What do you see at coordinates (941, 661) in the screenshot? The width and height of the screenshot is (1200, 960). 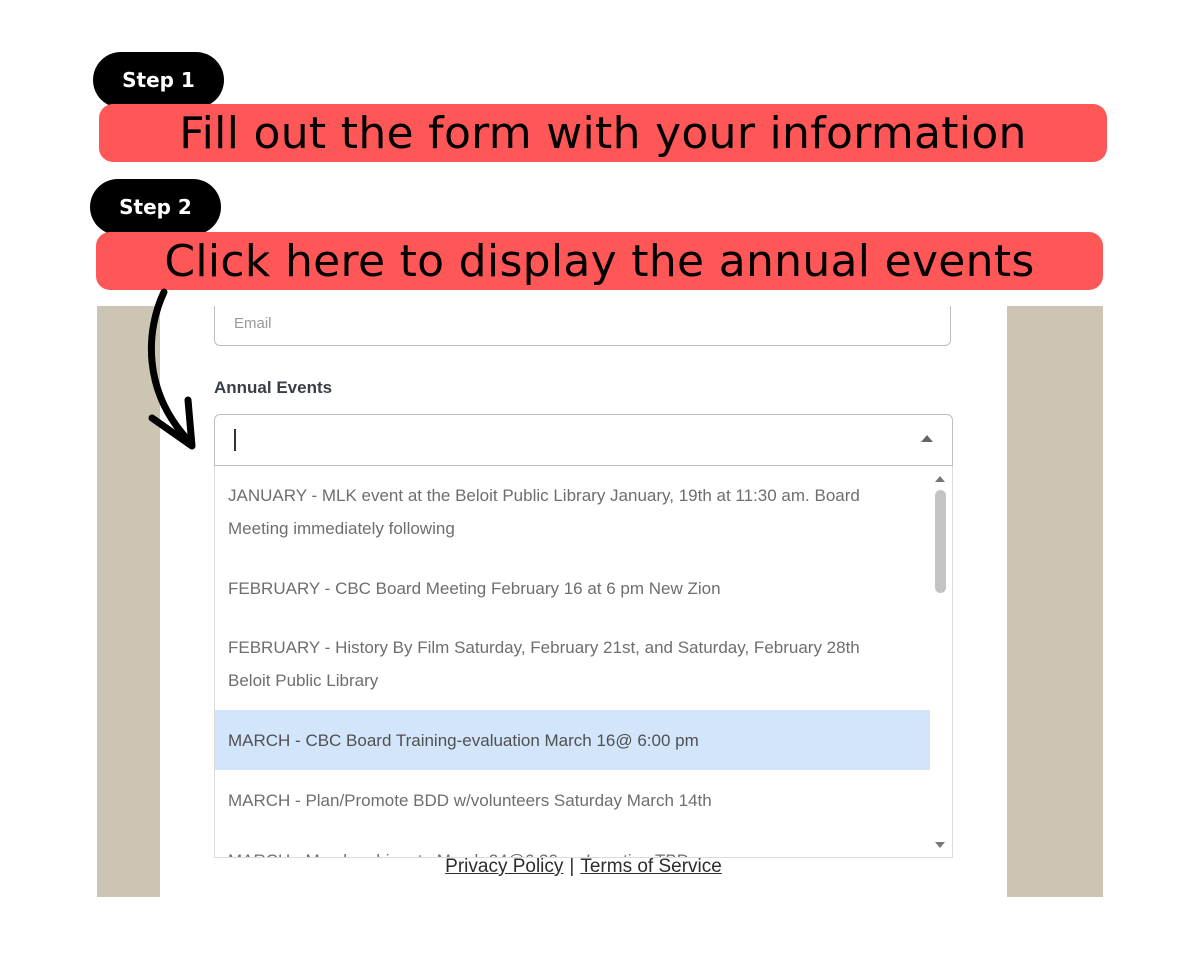 I see `dropdown-scrollbar` at bounding box center [941, 661].